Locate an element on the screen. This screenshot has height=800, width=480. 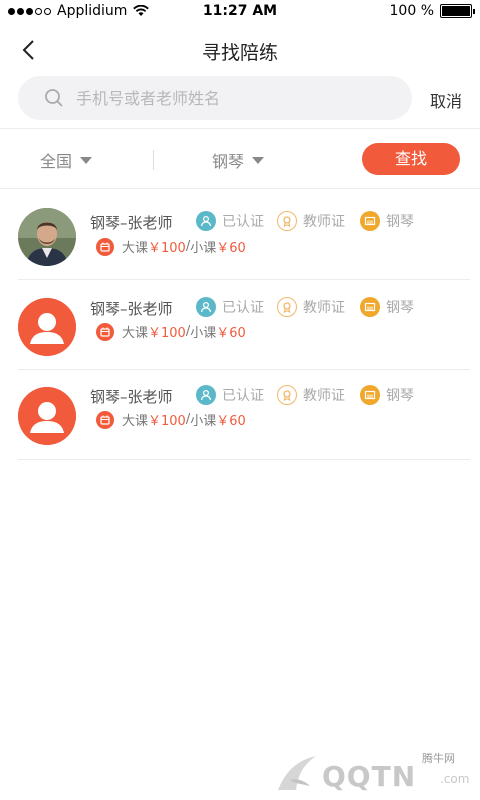
search-row: 取消 is located at coordinates (240, 101).